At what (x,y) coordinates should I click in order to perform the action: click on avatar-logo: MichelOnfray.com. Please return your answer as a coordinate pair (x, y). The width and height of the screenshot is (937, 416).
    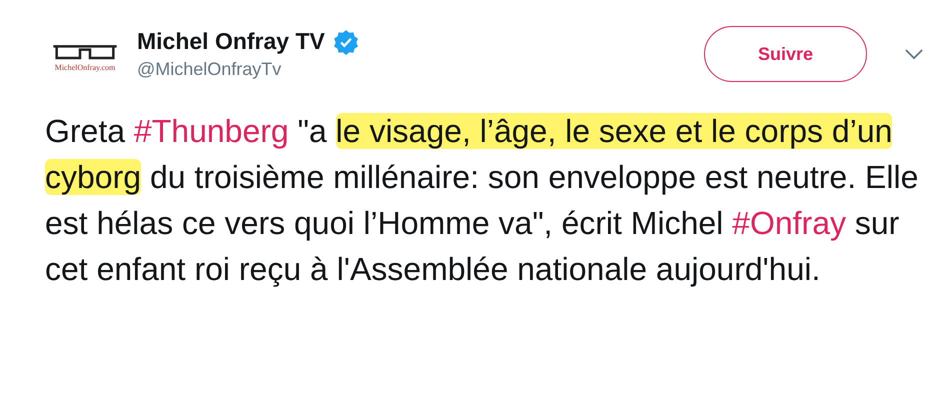
    Looking at the image, I should click on (85, 57).